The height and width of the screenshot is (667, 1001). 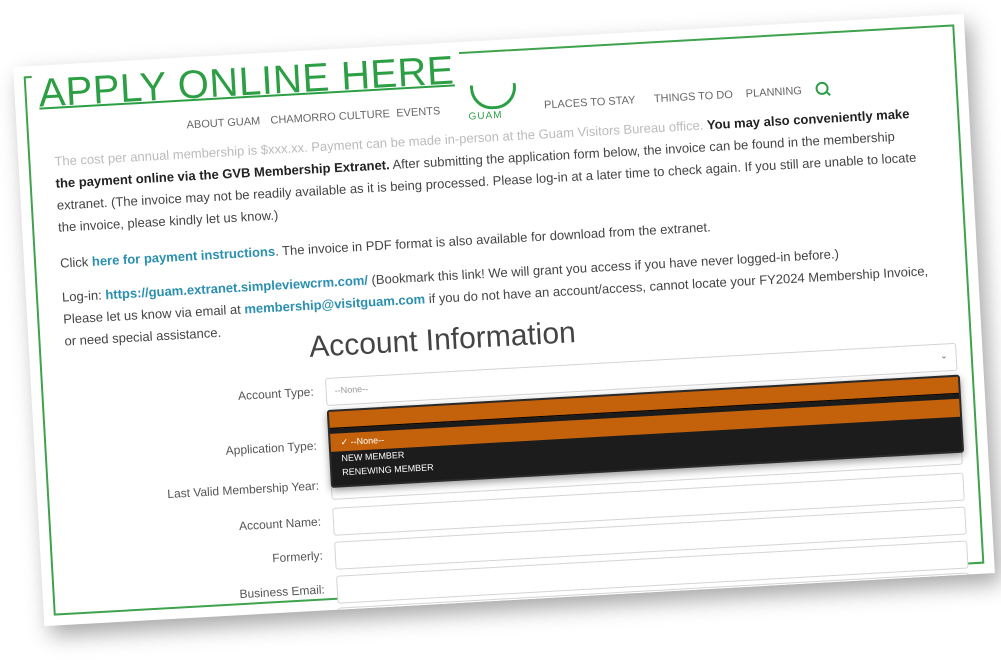 I want to click on nav-item-planning: PLANNING, so click(x=773, y=92).